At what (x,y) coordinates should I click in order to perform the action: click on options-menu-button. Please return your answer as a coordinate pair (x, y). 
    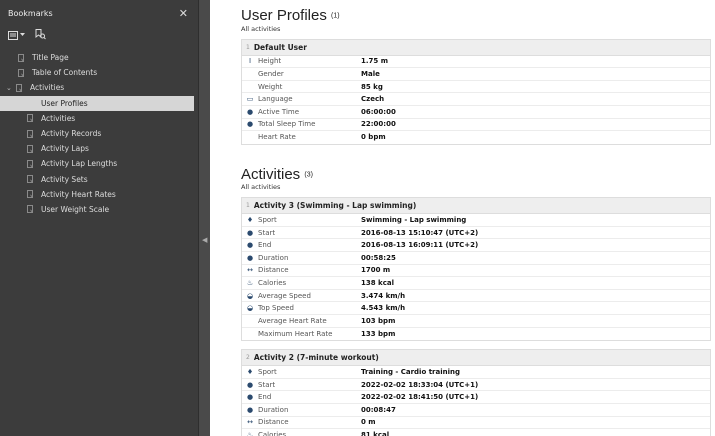
    Looking at the image, I should click on (16, 35).